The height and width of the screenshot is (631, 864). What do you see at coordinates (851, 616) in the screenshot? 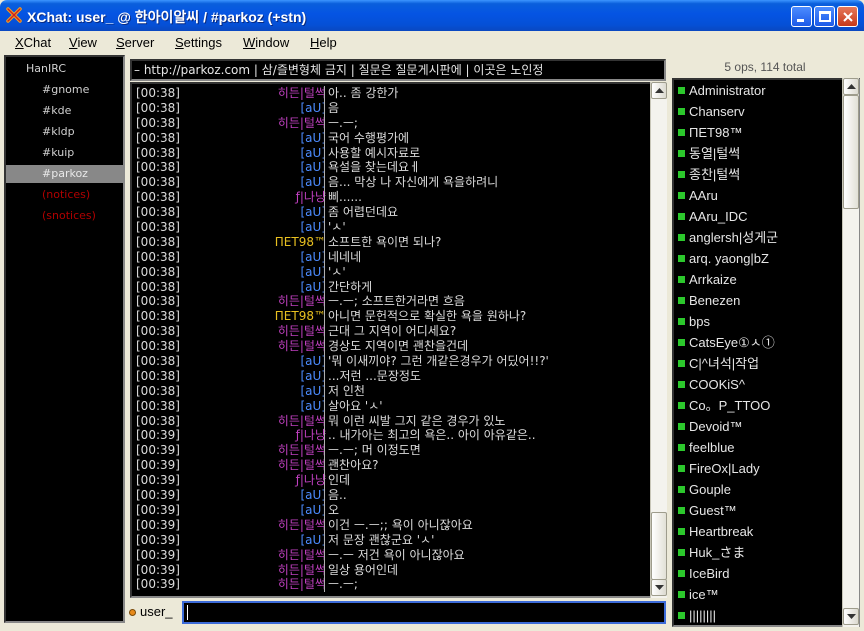
I see `userlist-scroll-down-button` at bounding box center [851, 616].